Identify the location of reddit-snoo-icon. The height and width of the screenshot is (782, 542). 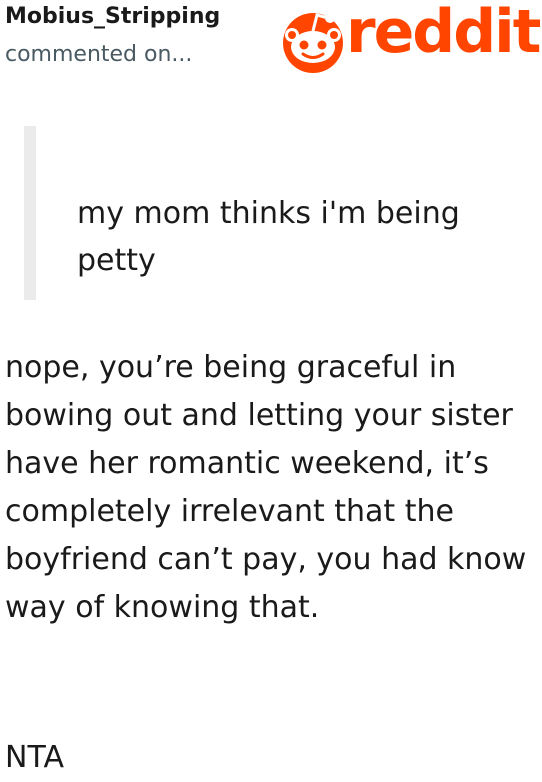
(313, 43).